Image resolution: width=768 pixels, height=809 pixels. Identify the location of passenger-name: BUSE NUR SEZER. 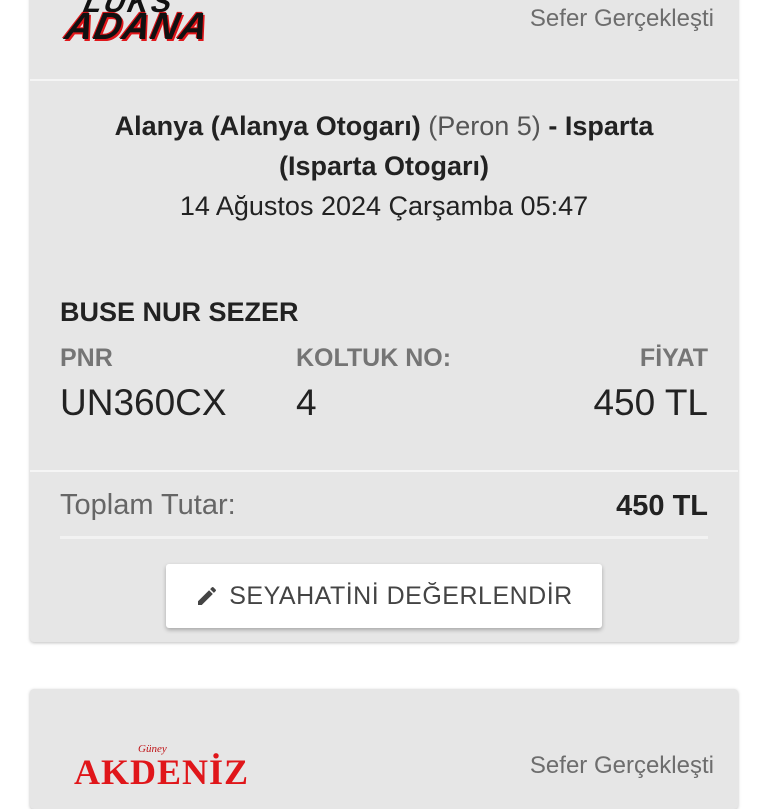
(179, 312).